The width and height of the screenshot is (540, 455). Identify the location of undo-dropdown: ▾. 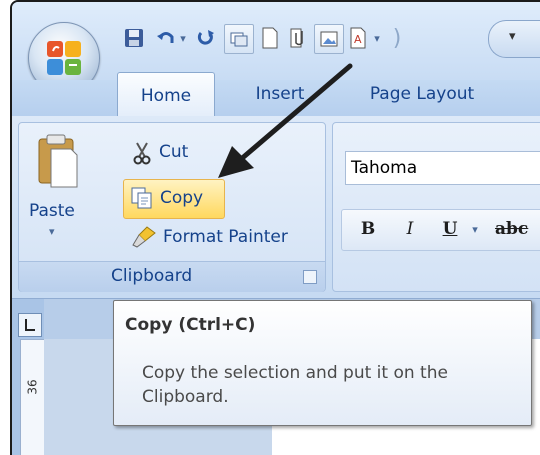
(183, 38).